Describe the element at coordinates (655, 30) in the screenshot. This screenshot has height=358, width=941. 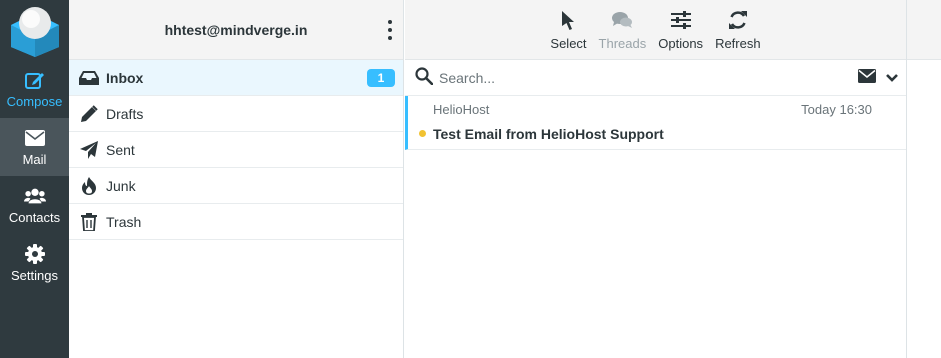
I see `message-toolbar: Select Threads Options Refresh` at that location.